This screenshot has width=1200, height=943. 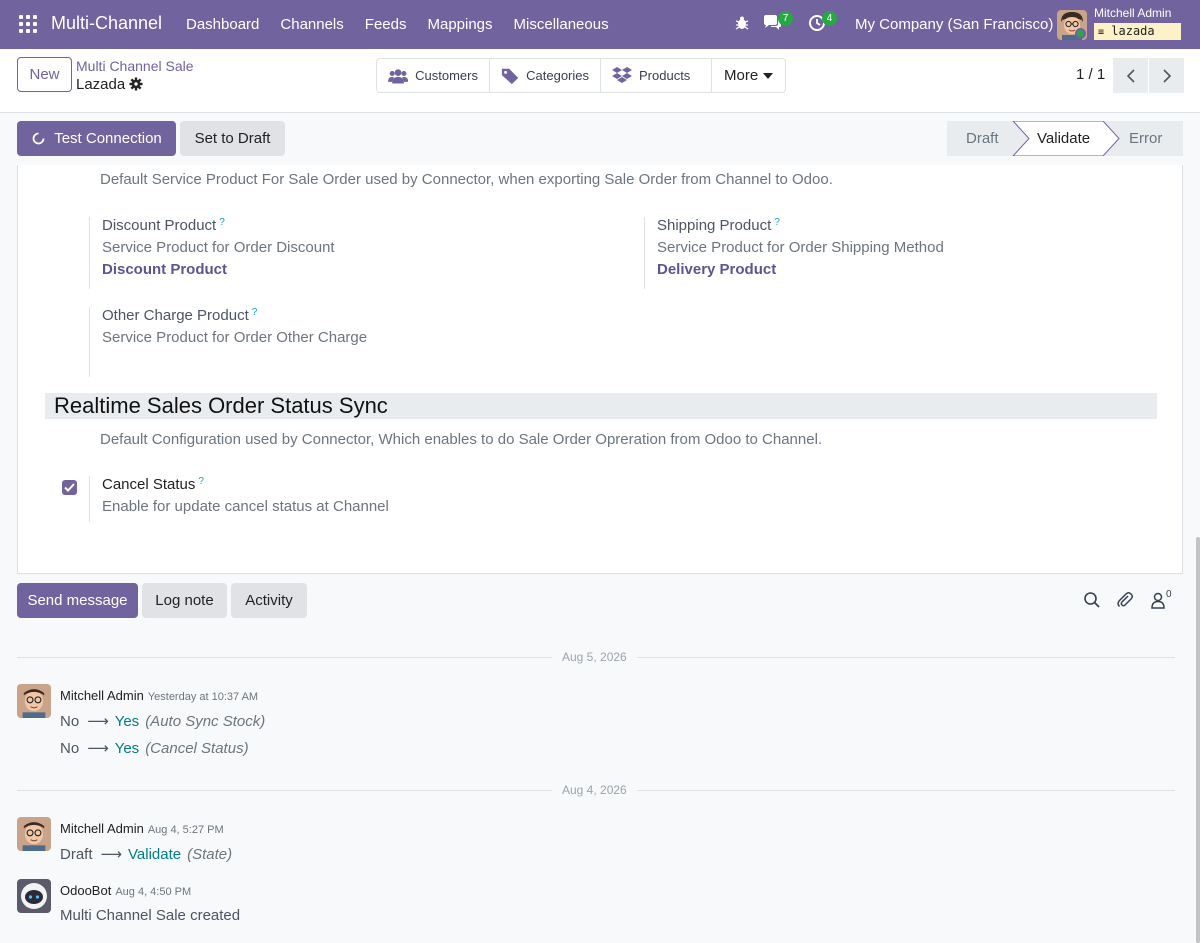 What do you see at coordinates (135, 66) in the screenshot?
I see `breadcrumb-parent: Multi Channel Sale` at bounding box center [135, 66].